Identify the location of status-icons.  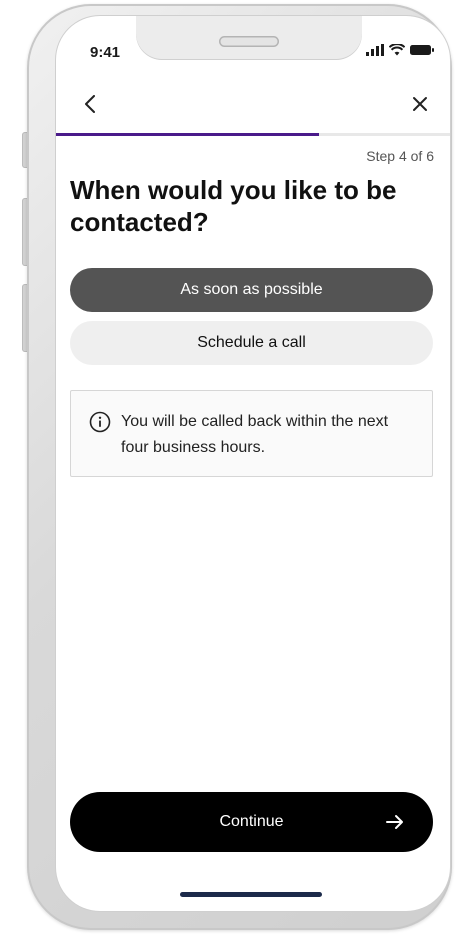
(400, 50).